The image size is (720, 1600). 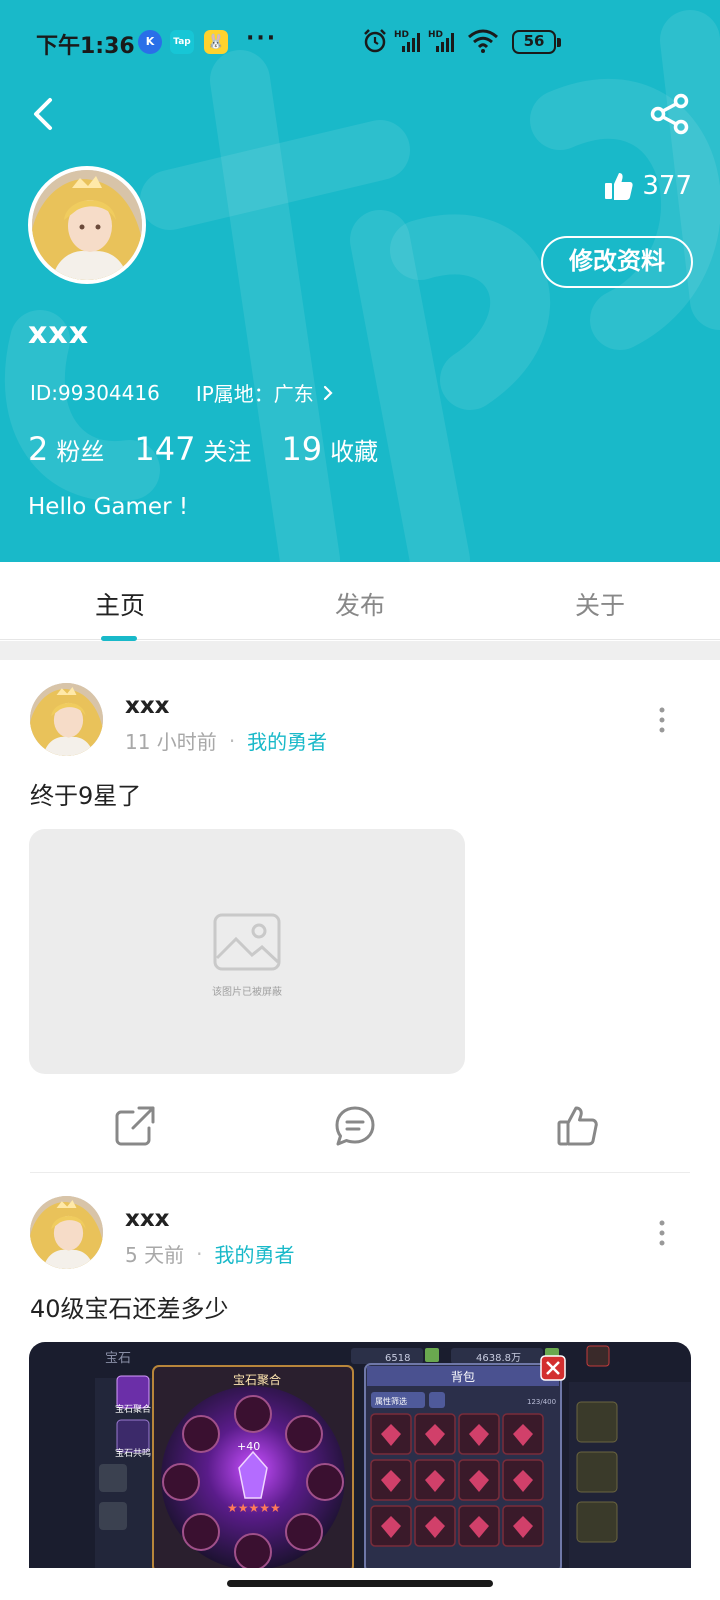 I want to click on ip-location-link: IP属地：广东, so click(x=266, y=392).